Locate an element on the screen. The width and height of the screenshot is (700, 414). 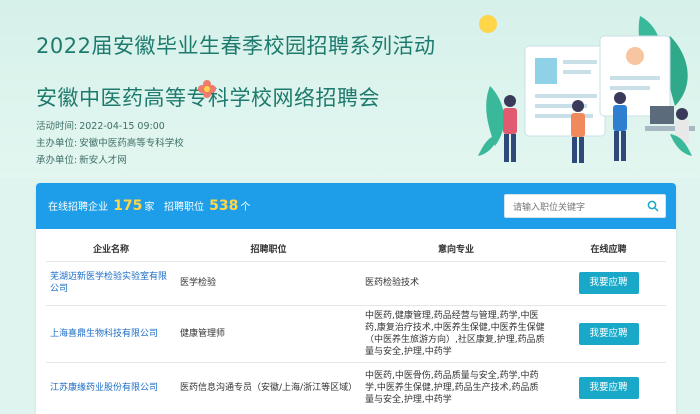
companies-count: 175 is located at coordinates (128, 206).